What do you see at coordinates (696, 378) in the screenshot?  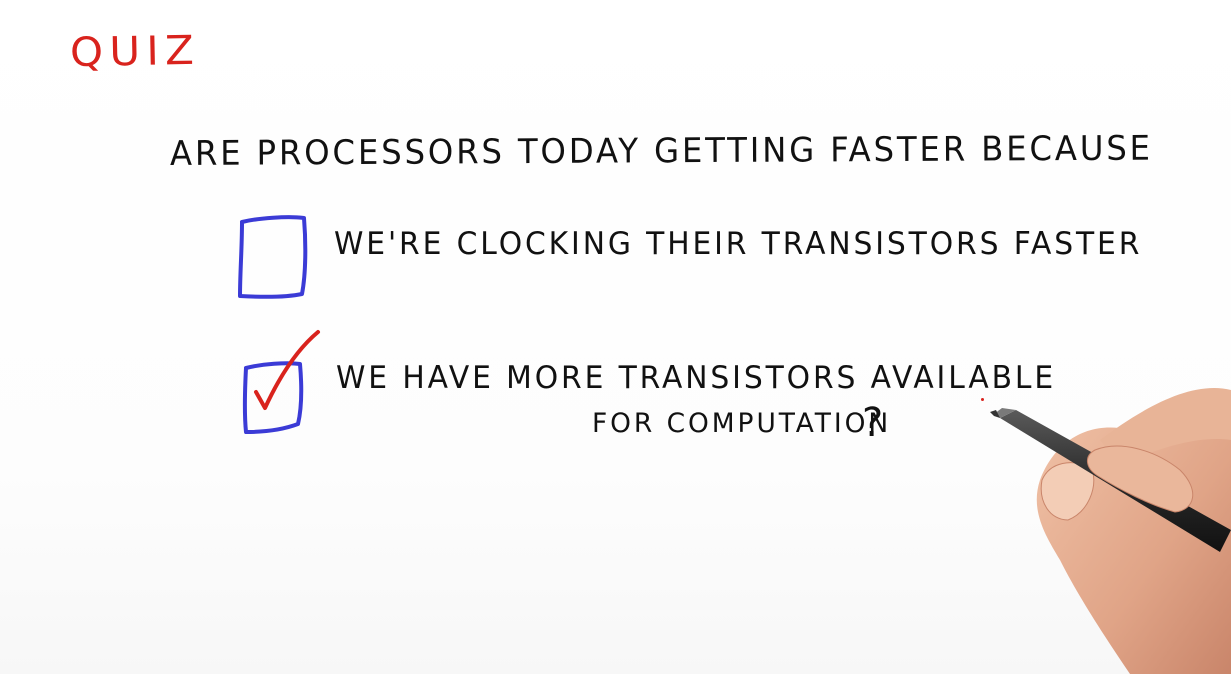 I see `option-2-label-line-1: WE HAVE MORE TRANSISTORS AVAILABLE` at bounding box center [696, 378].